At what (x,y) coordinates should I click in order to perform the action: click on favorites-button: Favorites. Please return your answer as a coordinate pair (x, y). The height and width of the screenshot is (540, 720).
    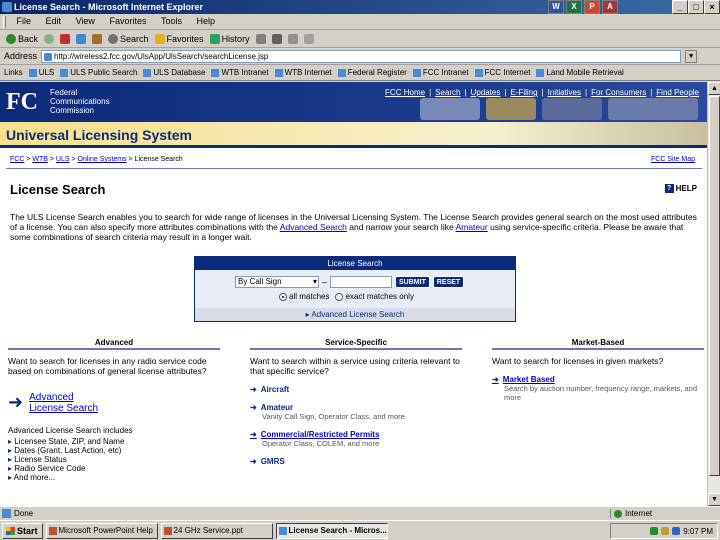
    Looking at the image, I should click on (179, 39).